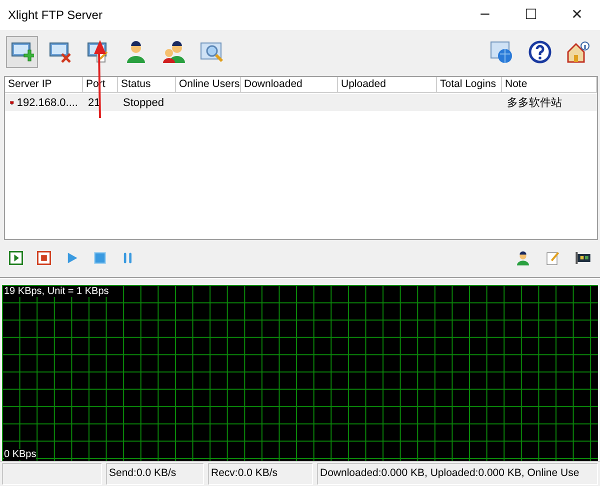 The image size is (600, 486). Describe the element at coordinates (578, 52) in the screenshot. I see `home-info-icon` at that location.